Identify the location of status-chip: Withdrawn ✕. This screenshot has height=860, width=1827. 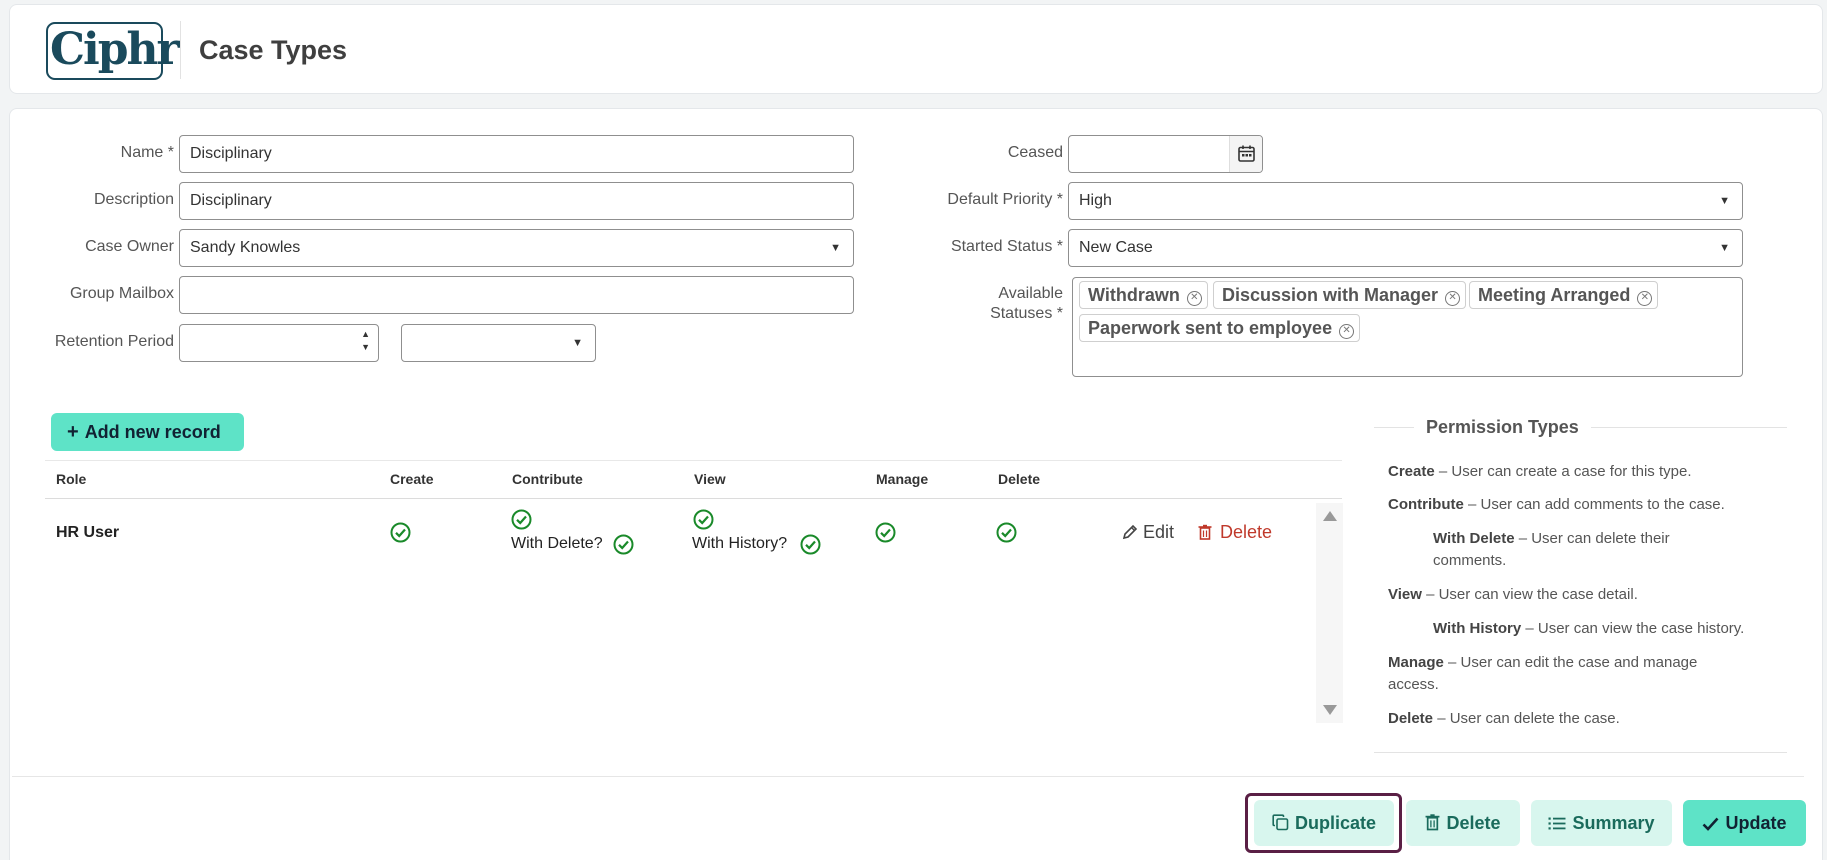
(1143, 295).